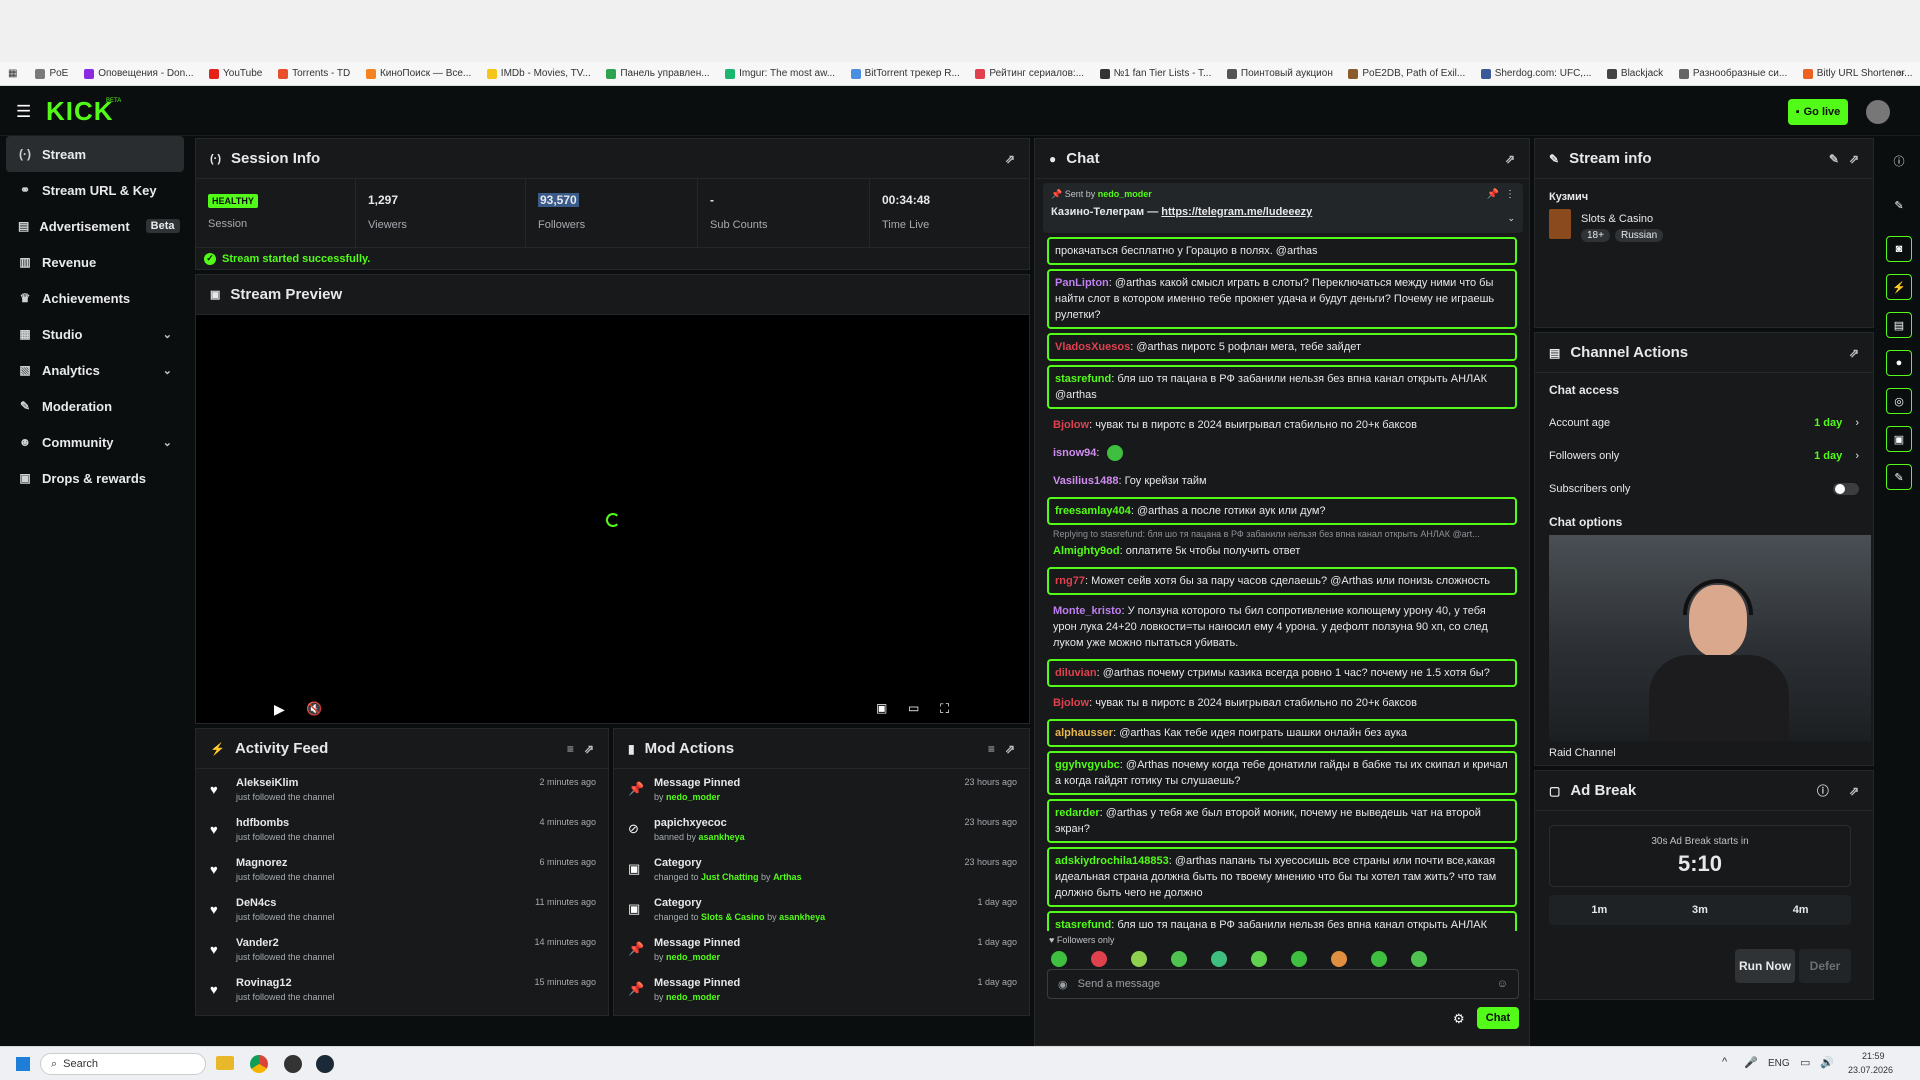 Image resolution: width=1920 pixels, height=1080 pixels. Describe the element at coordinates (1236, 212) in the screenshot. I see `pinned-link: https://telegram.me/ludeeezy` at that location.